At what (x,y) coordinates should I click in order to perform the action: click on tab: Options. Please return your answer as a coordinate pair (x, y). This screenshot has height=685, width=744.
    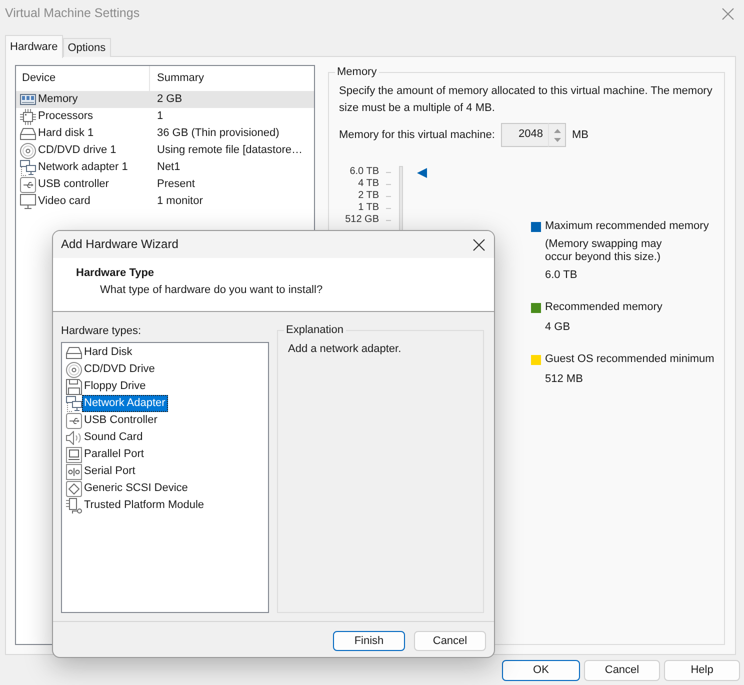
    Looking at the image, I should click on (86, 47).